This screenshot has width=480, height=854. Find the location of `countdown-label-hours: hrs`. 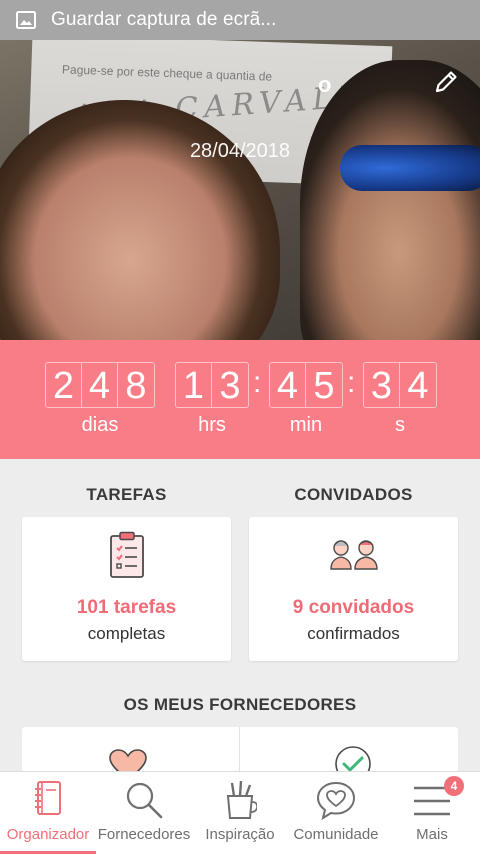

countdown-label-hours: hrs is located at coordinates (212, 425).